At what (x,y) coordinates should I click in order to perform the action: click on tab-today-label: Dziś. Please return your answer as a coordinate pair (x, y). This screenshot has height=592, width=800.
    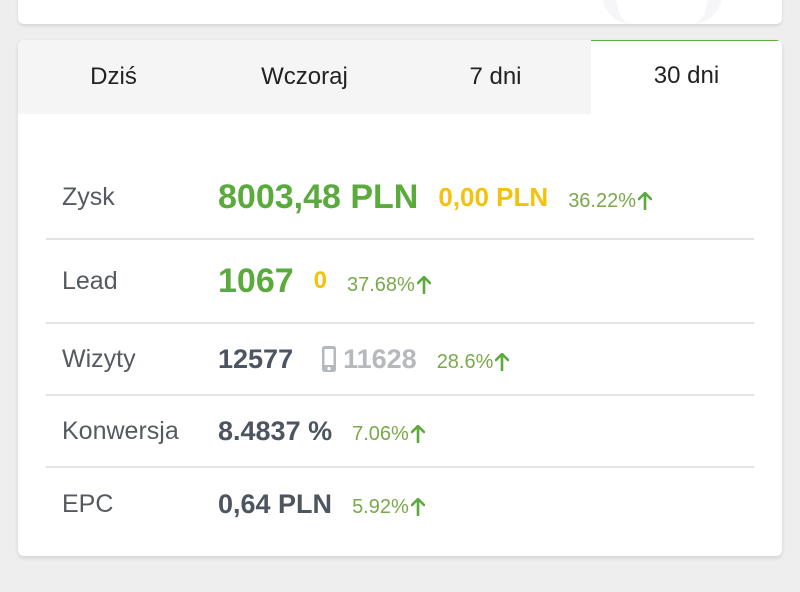
    Looking at the image, I should click on (113, 76).